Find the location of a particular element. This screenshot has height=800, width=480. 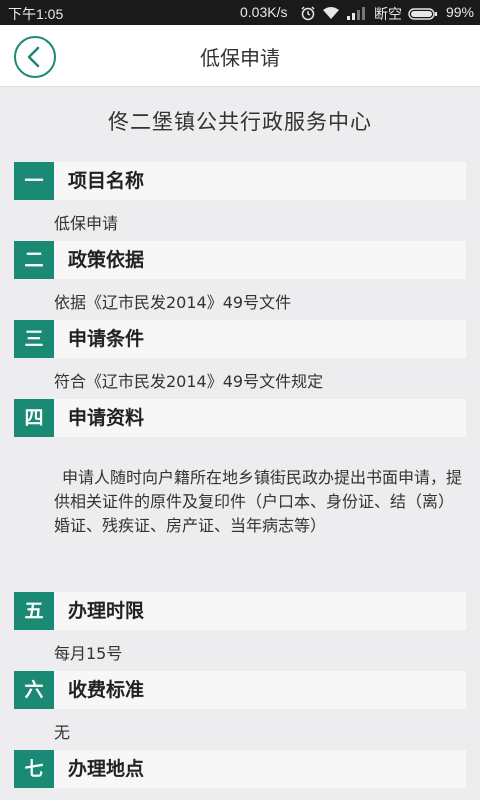

section-value: 符合《辽市民发2014》49号文件规定 is located at coordinates (189, 381).